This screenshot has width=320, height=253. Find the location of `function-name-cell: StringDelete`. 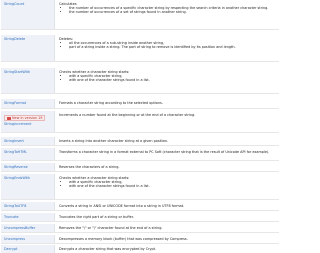

function-name-cell: StringDelete is located at coordinates (28, 48).